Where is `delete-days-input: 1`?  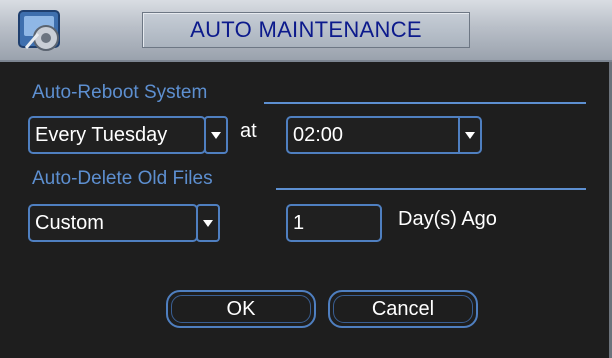 delete-days-input: 1 is located at coordinates (334, 223).